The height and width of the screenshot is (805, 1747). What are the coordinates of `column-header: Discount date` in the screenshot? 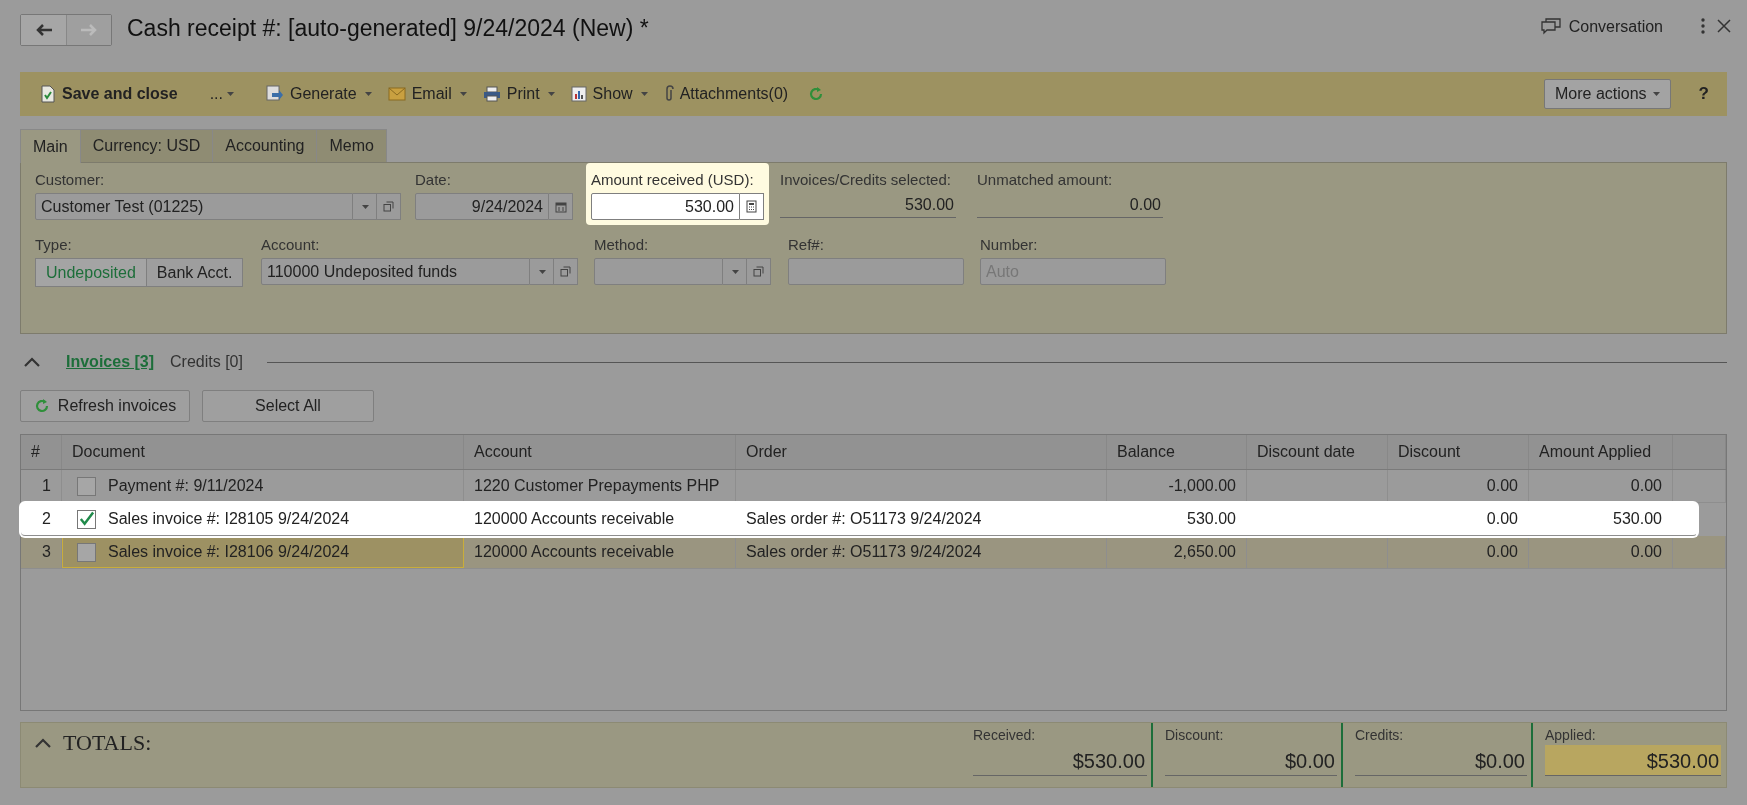 It's located at (1317, 452).